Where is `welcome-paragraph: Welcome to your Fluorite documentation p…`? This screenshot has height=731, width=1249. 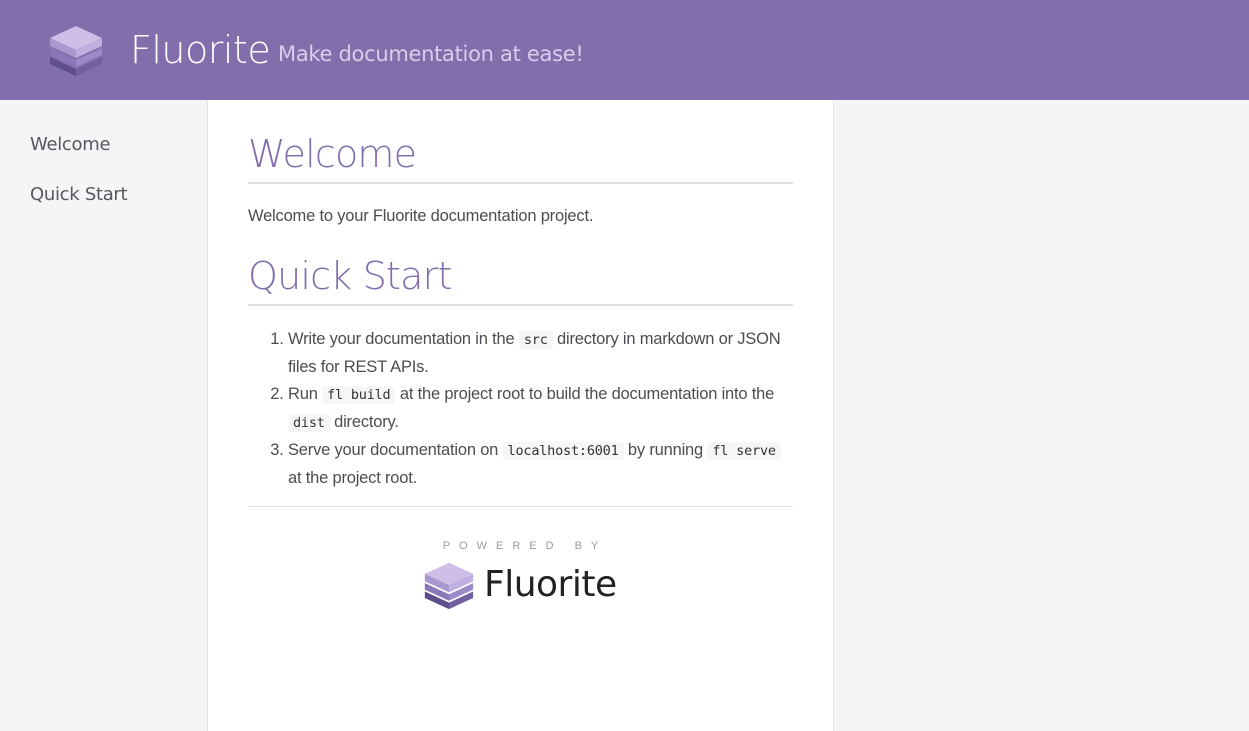 welcome-paragraph: Welcome to your Fluorite documentation p… is located at coordinates (421, 216).